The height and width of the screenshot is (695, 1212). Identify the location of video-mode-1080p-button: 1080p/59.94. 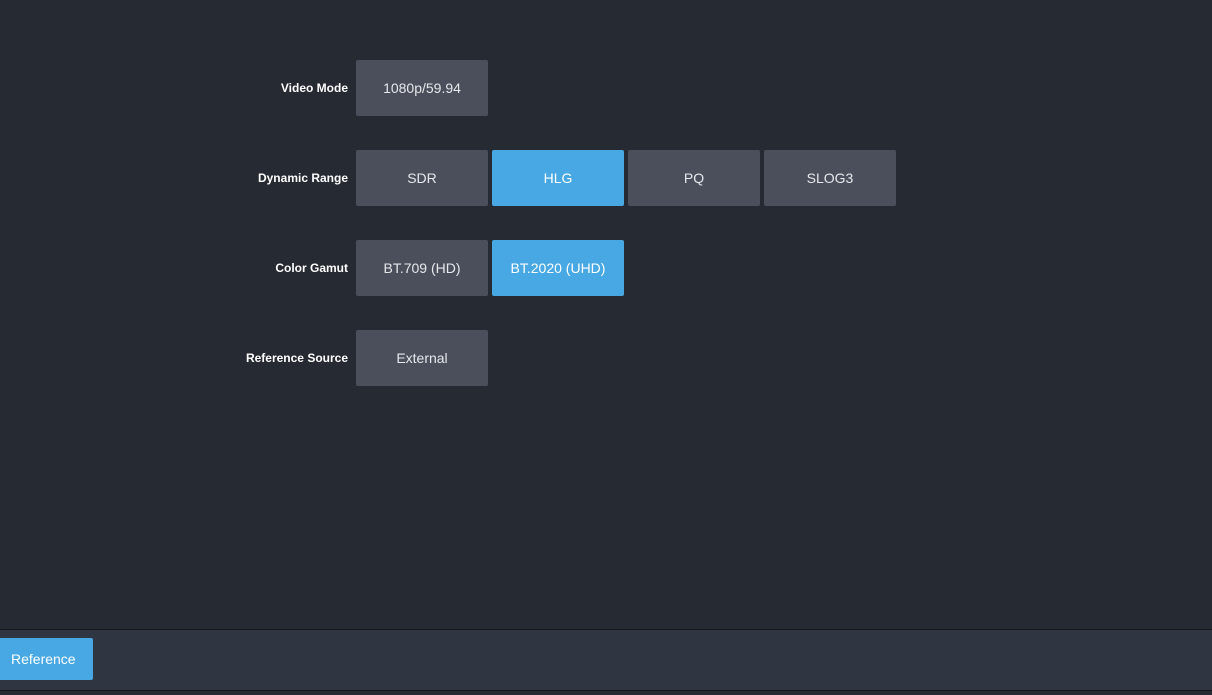
(422, 88).